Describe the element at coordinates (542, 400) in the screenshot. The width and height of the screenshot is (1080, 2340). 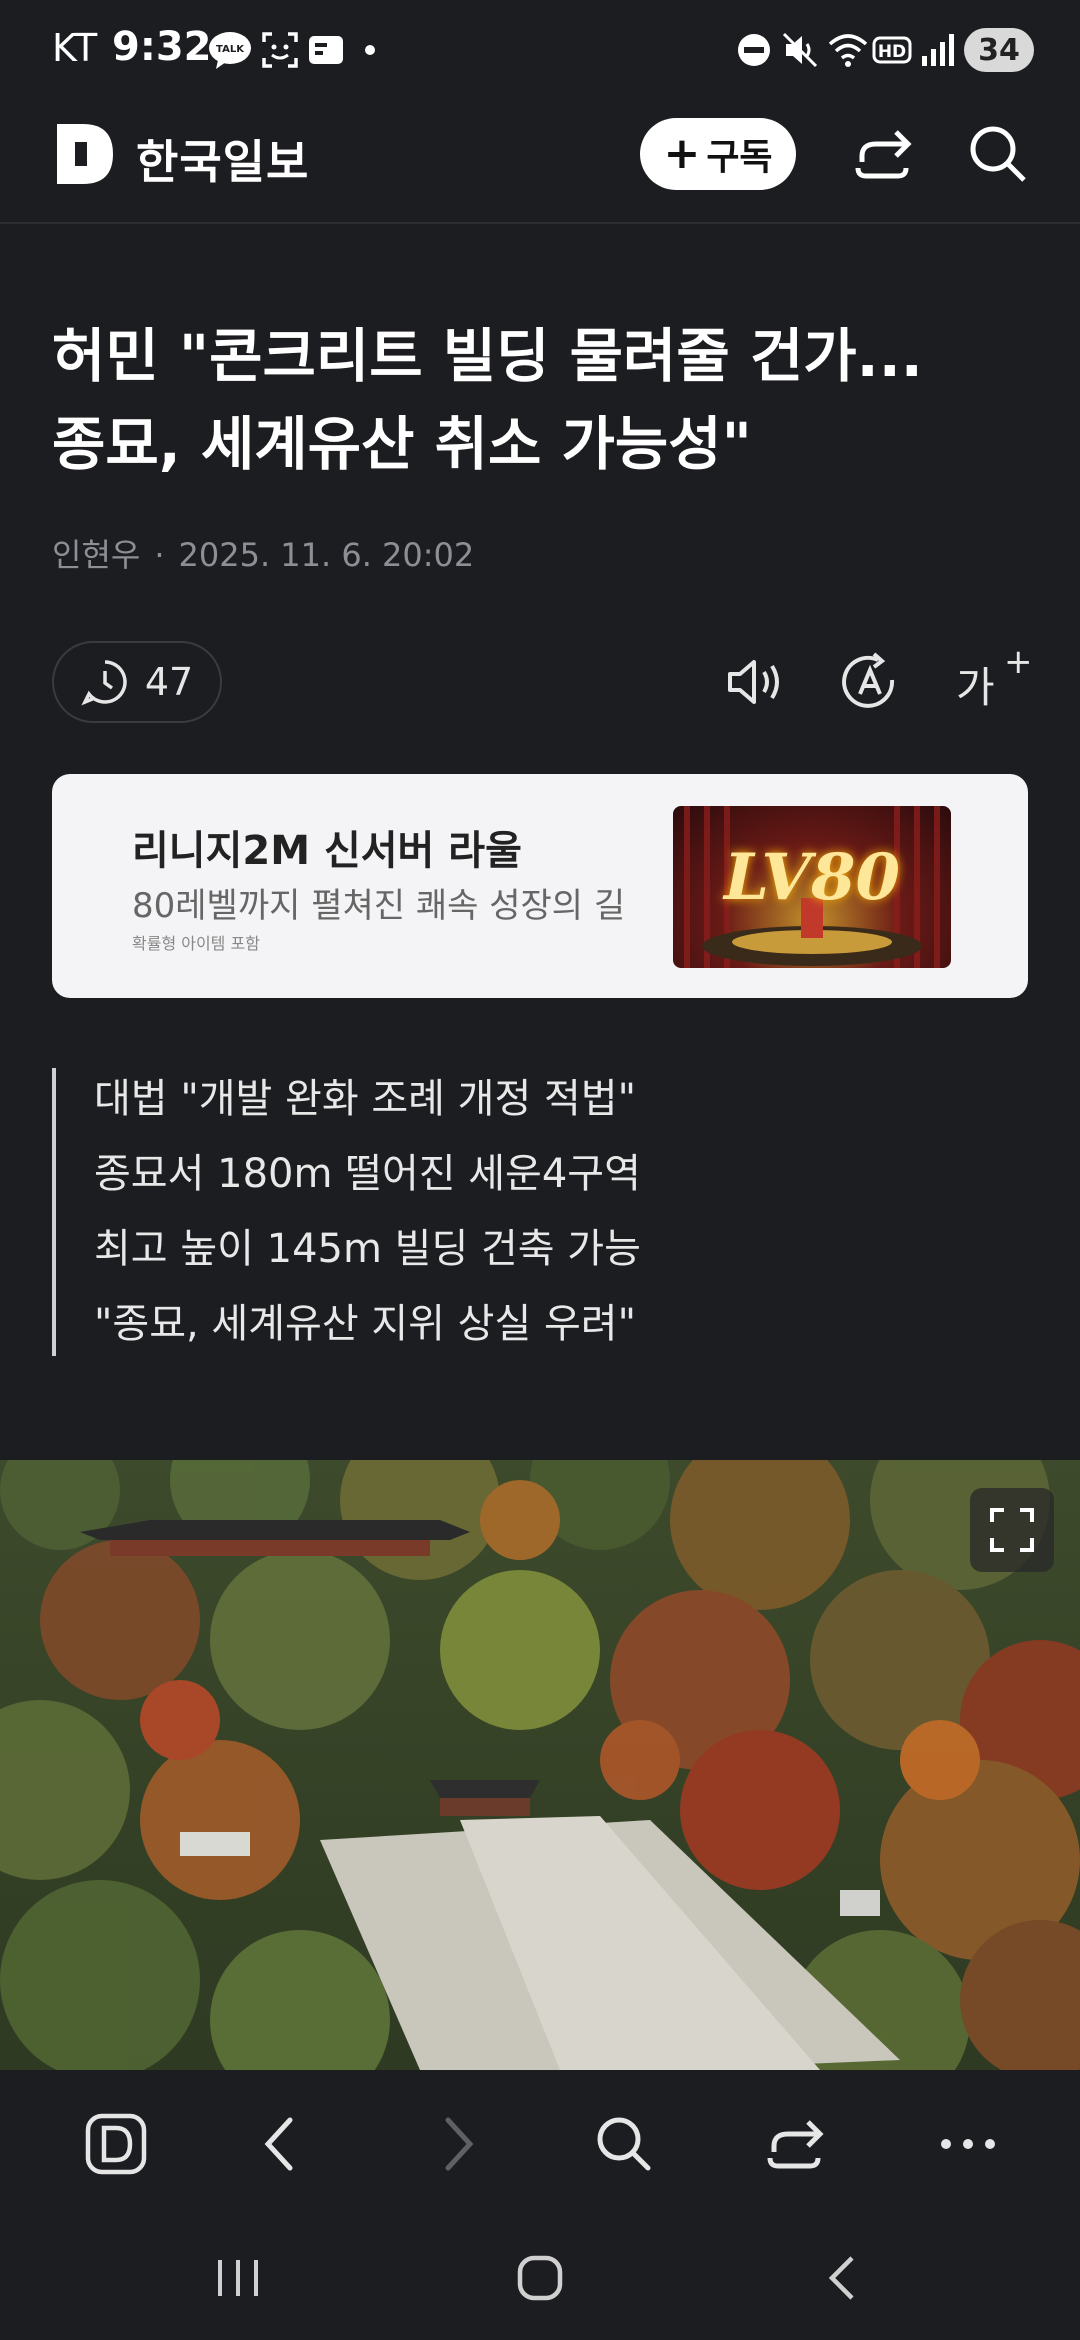
I see `article-headline: 허민 "콘크리트 빌딩 물려줄 건가... 종묘, 세계유산 취소 가능성"` at that location.